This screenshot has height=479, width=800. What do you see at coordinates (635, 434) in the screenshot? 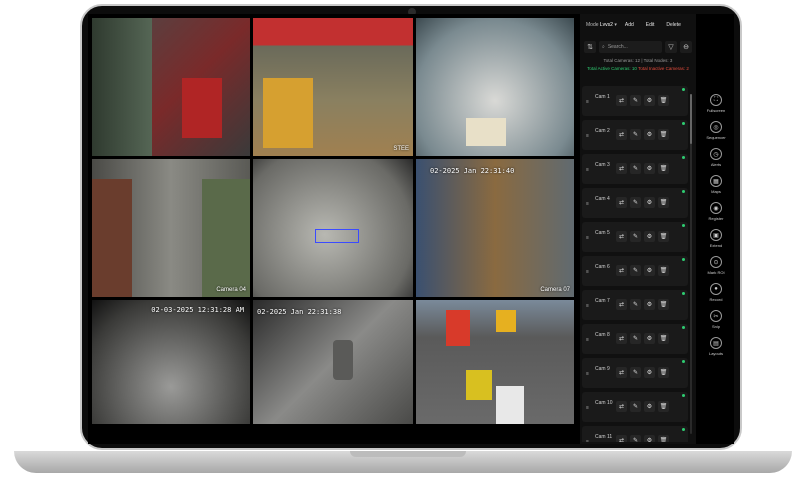
I see `camera-list-item: ≡ Cam 11 ⇄ ✎ ⚙ 🗑` at bounding box center [635, 434].